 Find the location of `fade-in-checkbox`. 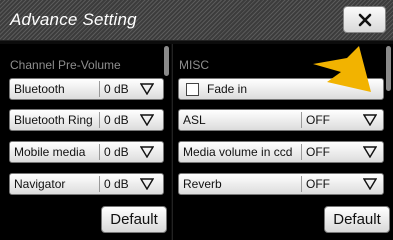

fade-in-checkbox is located at coordinates (192, 89).